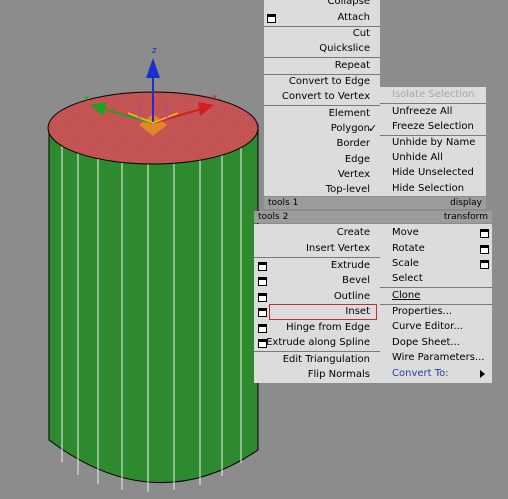 The height and width of the screenshot is (499, 508). I want to click on menu-item-isolate-selection: Isolate Selection, so click(433, 94).